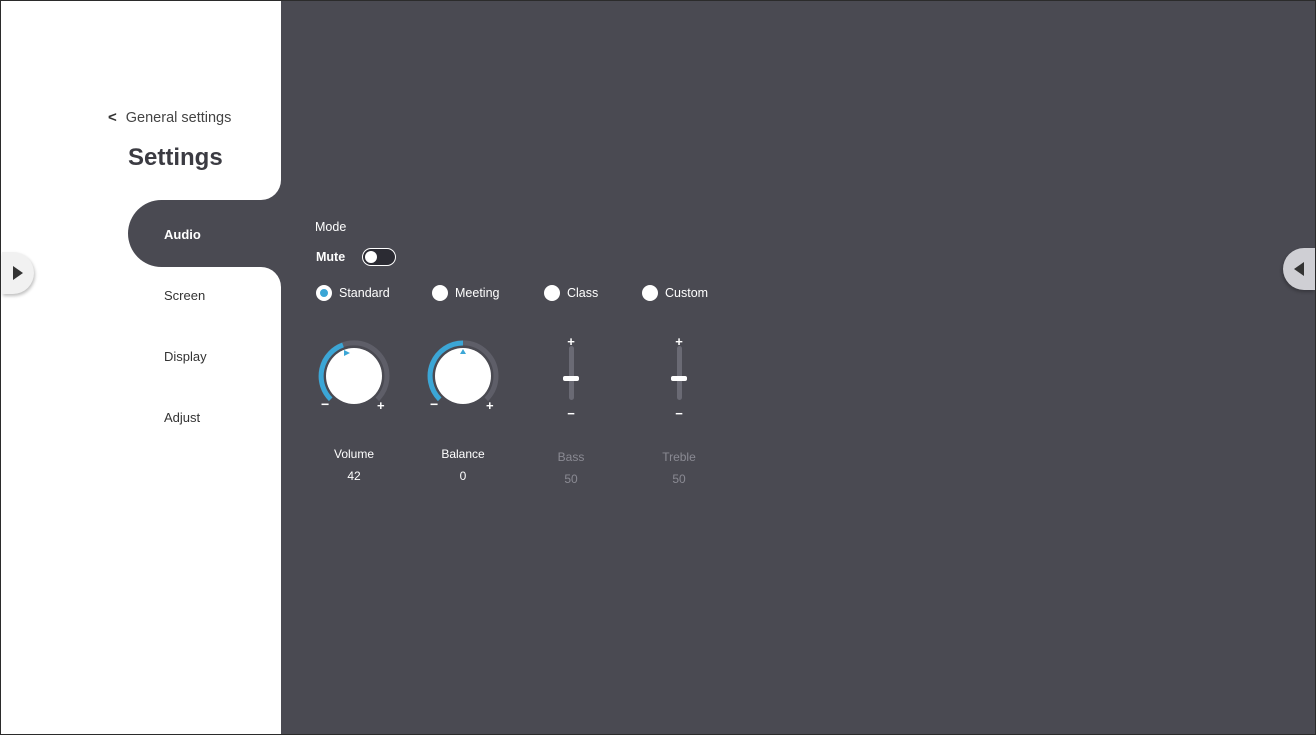  What do you see at coordinates (331, 227) in the screenshot?
I see `mode-label: Mode` at bounding box center [331, 227].